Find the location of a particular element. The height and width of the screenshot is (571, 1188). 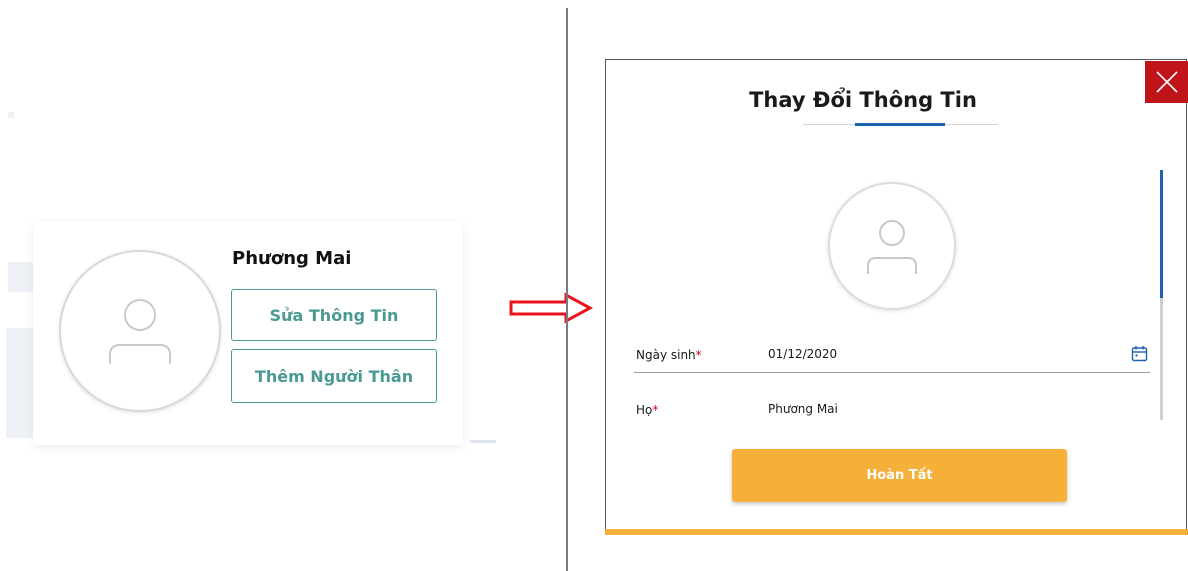

avatar is located at coordinates (140, 331).